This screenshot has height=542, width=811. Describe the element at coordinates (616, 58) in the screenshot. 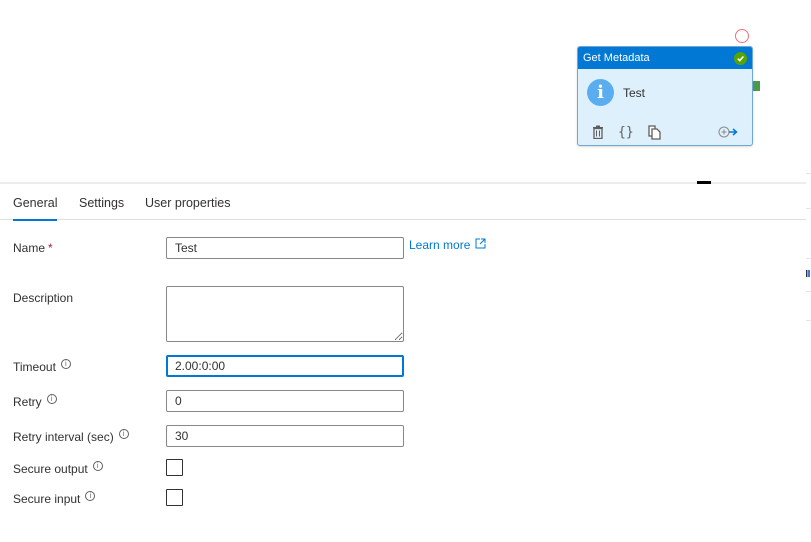

I see `activity-type-label: Get Metadata` at that location.